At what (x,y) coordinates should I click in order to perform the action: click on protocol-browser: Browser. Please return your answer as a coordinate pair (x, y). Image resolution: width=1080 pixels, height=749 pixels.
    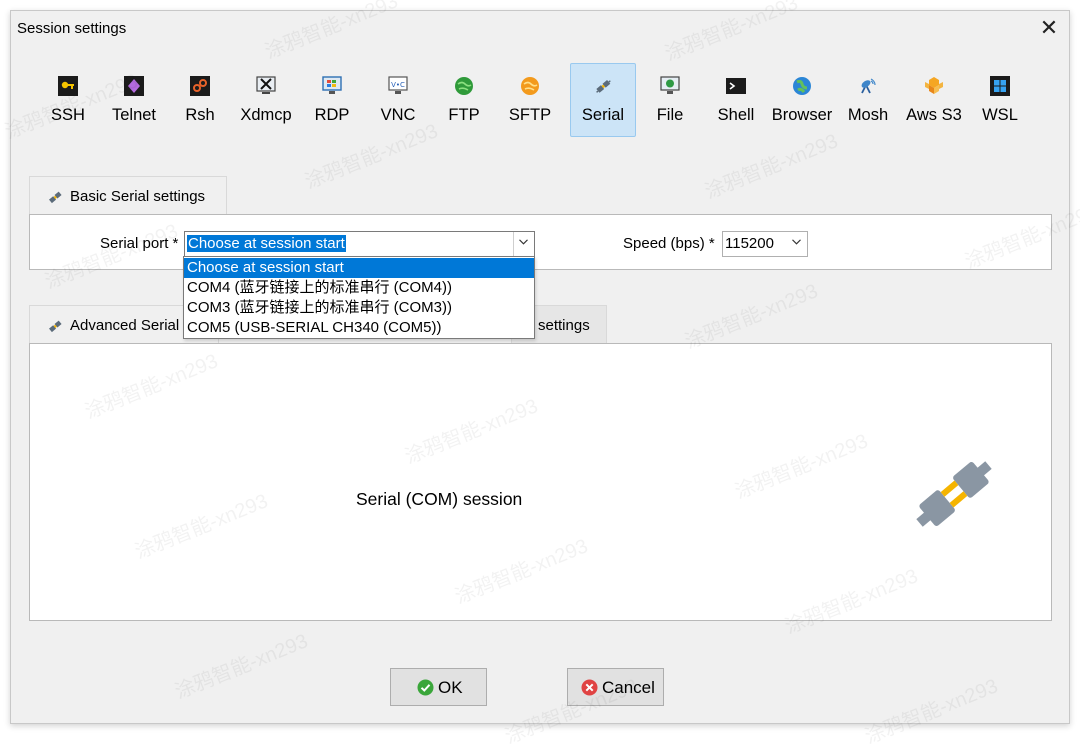
    Looking at the image, I should click on (802, 100).